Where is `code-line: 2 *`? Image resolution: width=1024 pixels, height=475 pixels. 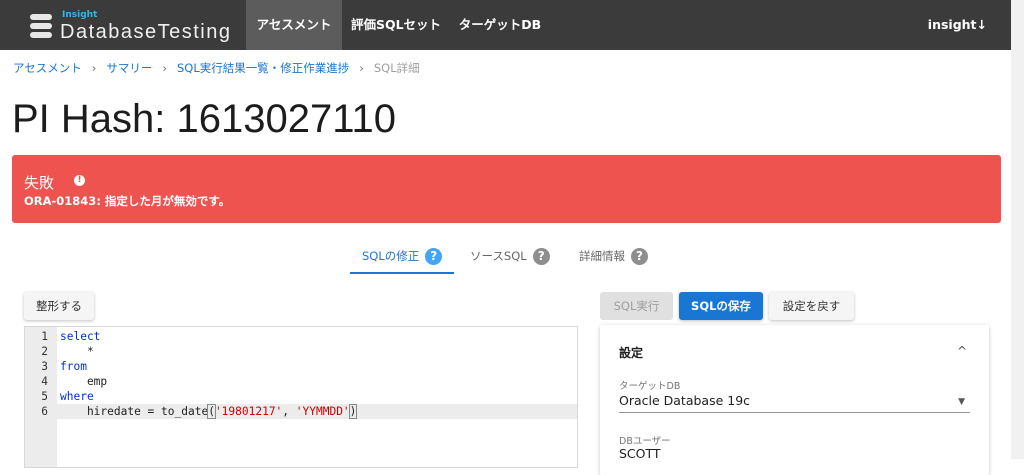
code-line: 2 * is located at coordinates (301, 351).